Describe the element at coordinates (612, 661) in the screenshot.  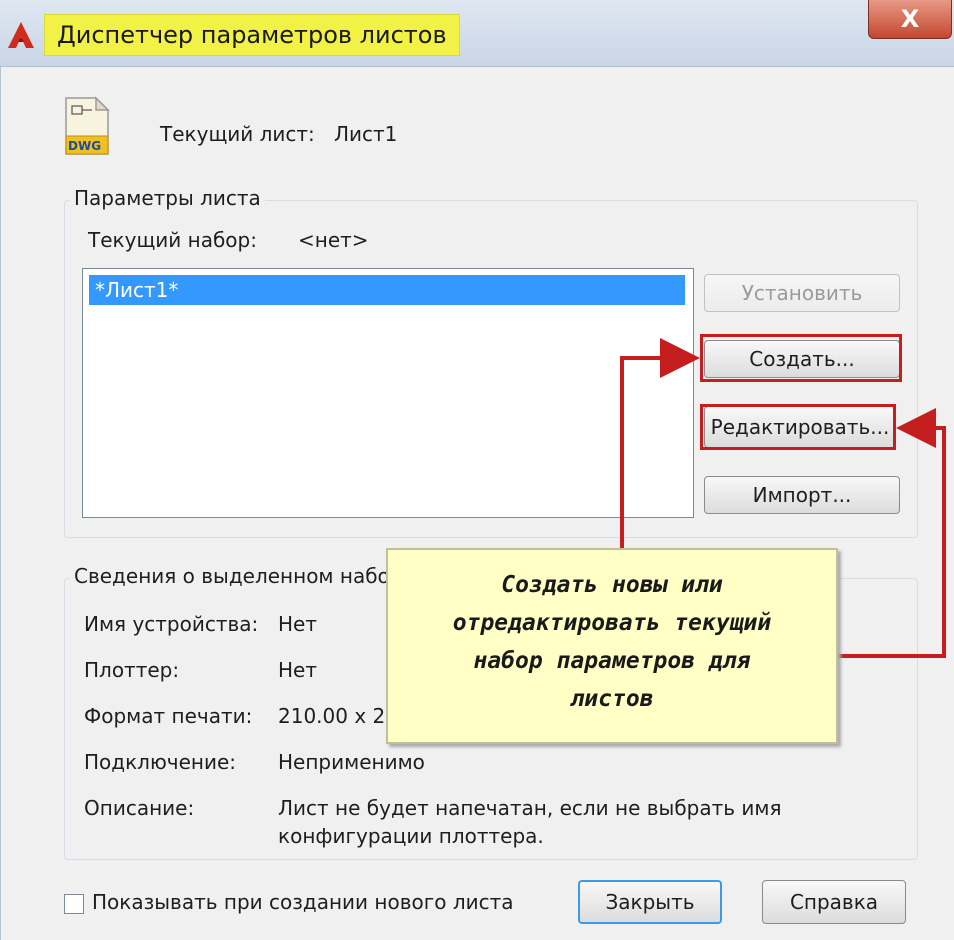
I see `callout-line: набор параметров для` at that location.